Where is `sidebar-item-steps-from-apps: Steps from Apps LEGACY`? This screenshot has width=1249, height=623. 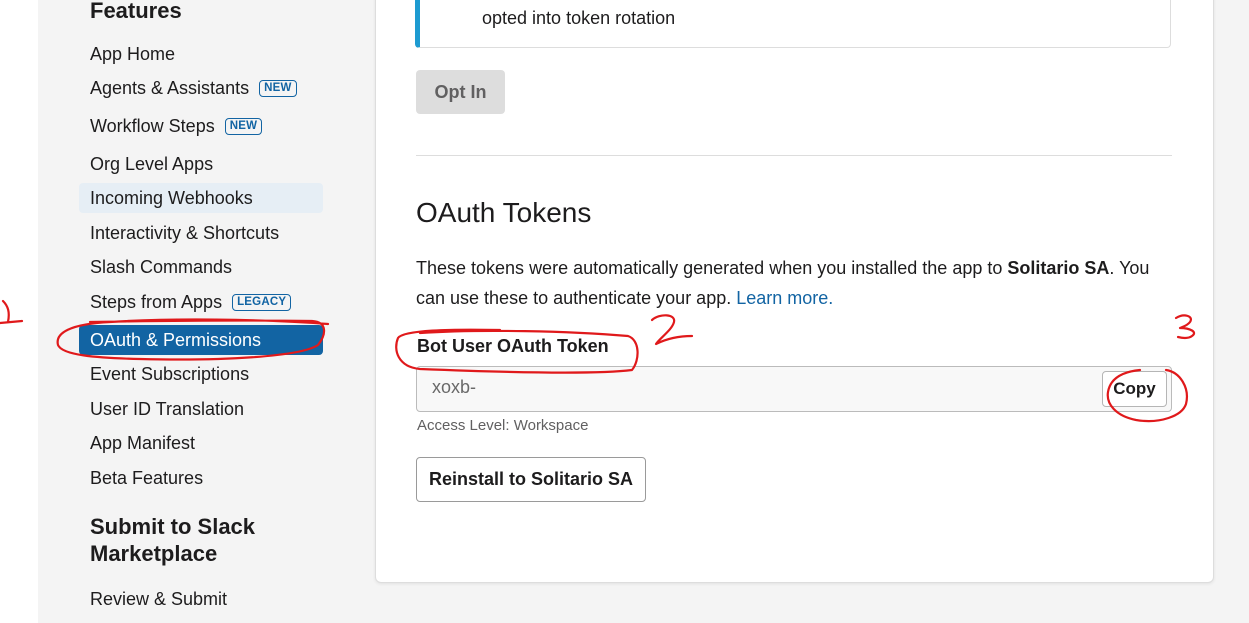
sidebar-item-steps-from-apps: Steps from Apps LEGACY is located at coordinates (201, 302).